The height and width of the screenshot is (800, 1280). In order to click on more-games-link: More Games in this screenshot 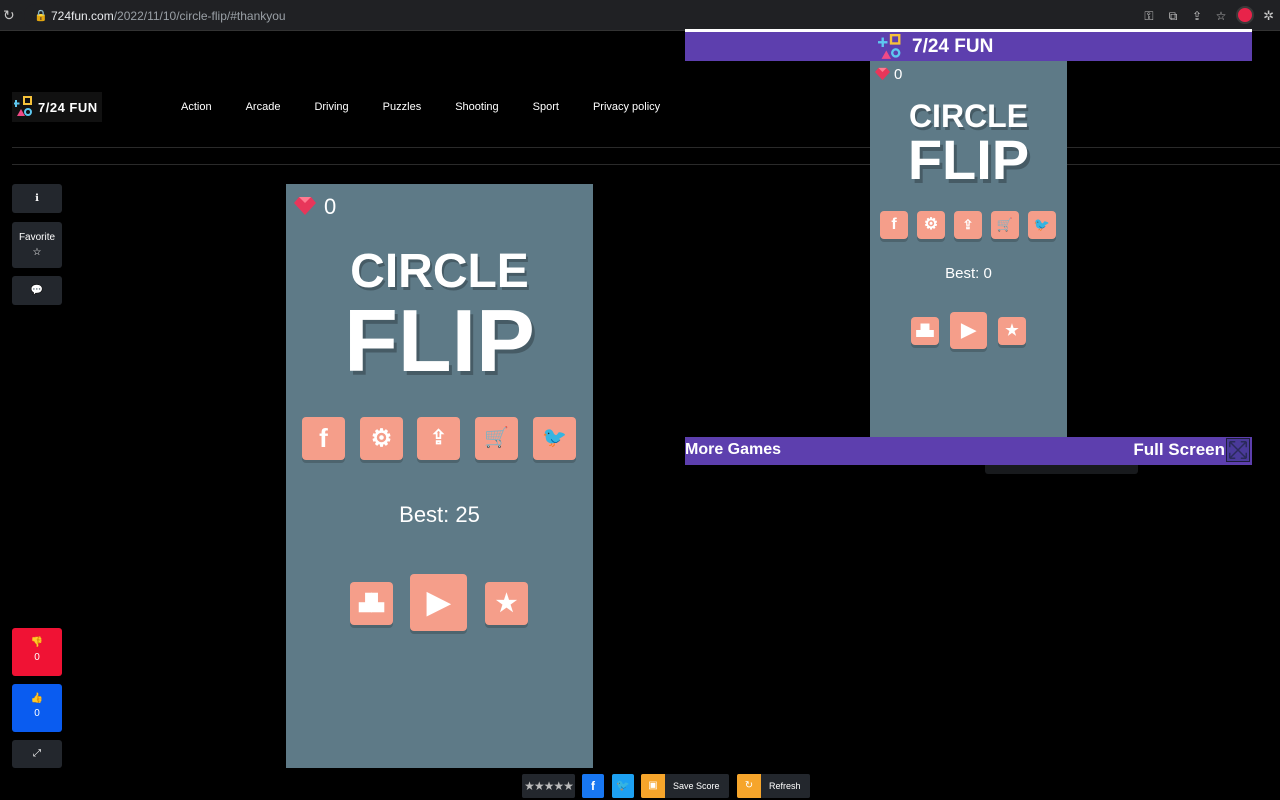, I will do `click(733, 450)`.